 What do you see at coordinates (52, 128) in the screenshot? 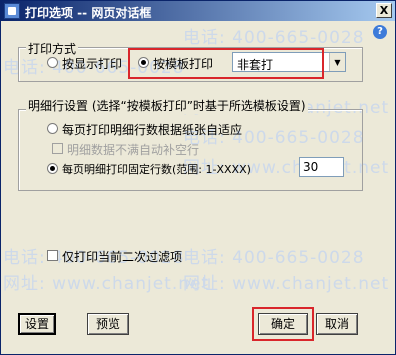
I see `radio-auto-rows` at bounding box center [52, 128].